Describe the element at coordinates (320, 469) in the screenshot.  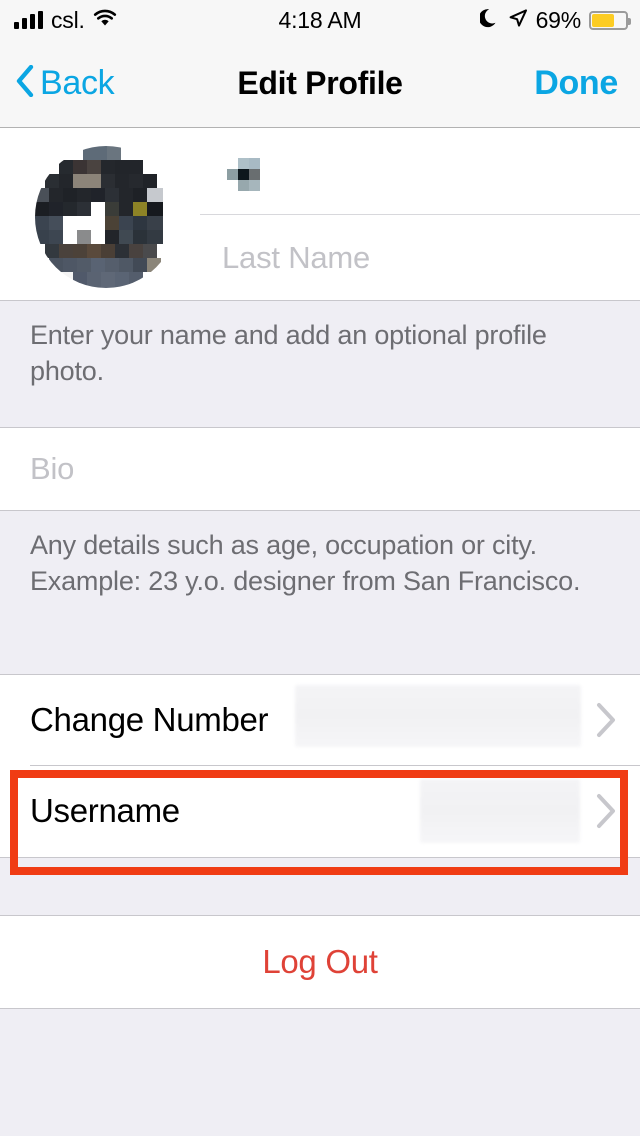
I see `bio-field: Bio` at that location.